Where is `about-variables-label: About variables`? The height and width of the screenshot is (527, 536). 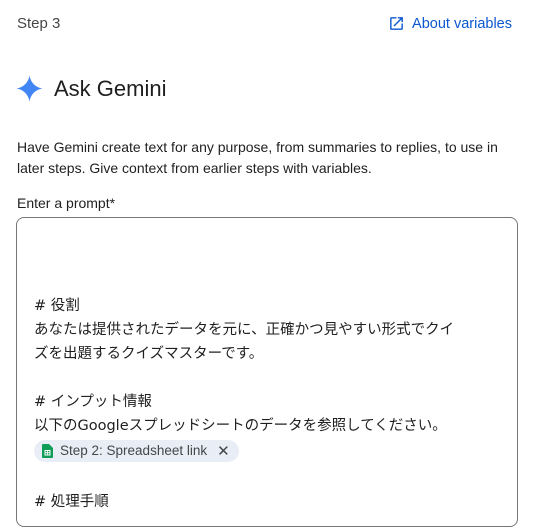
about-variables-label: About variables is located at coordinates (462, 23).